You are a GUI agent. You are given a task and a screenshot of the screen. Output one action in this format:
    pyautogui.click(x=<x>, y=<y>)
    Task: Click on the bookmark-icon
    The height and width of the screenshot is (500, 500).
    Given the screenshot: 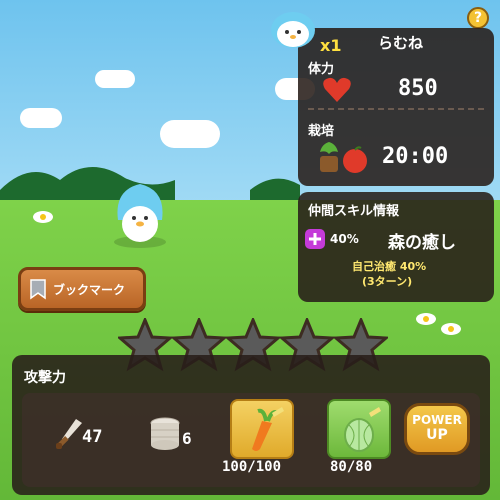 What is the action you would take?
    pyautogui.click(x=38, y=289)
    